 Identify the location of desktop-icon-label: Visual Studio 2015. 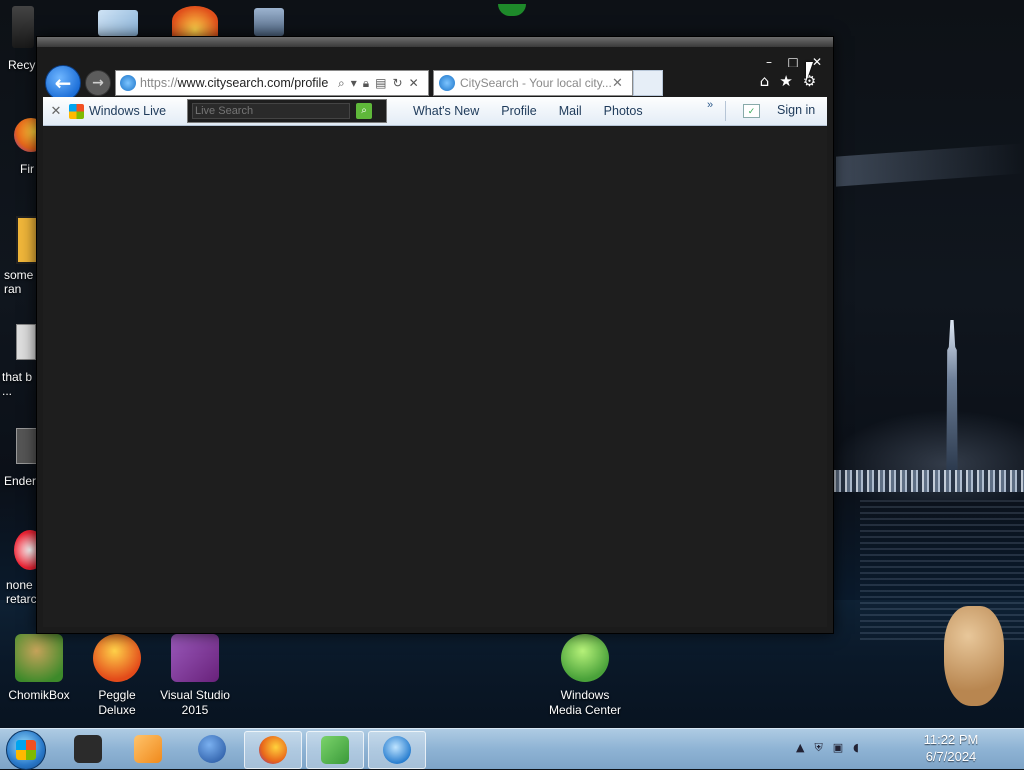
(195, 702).